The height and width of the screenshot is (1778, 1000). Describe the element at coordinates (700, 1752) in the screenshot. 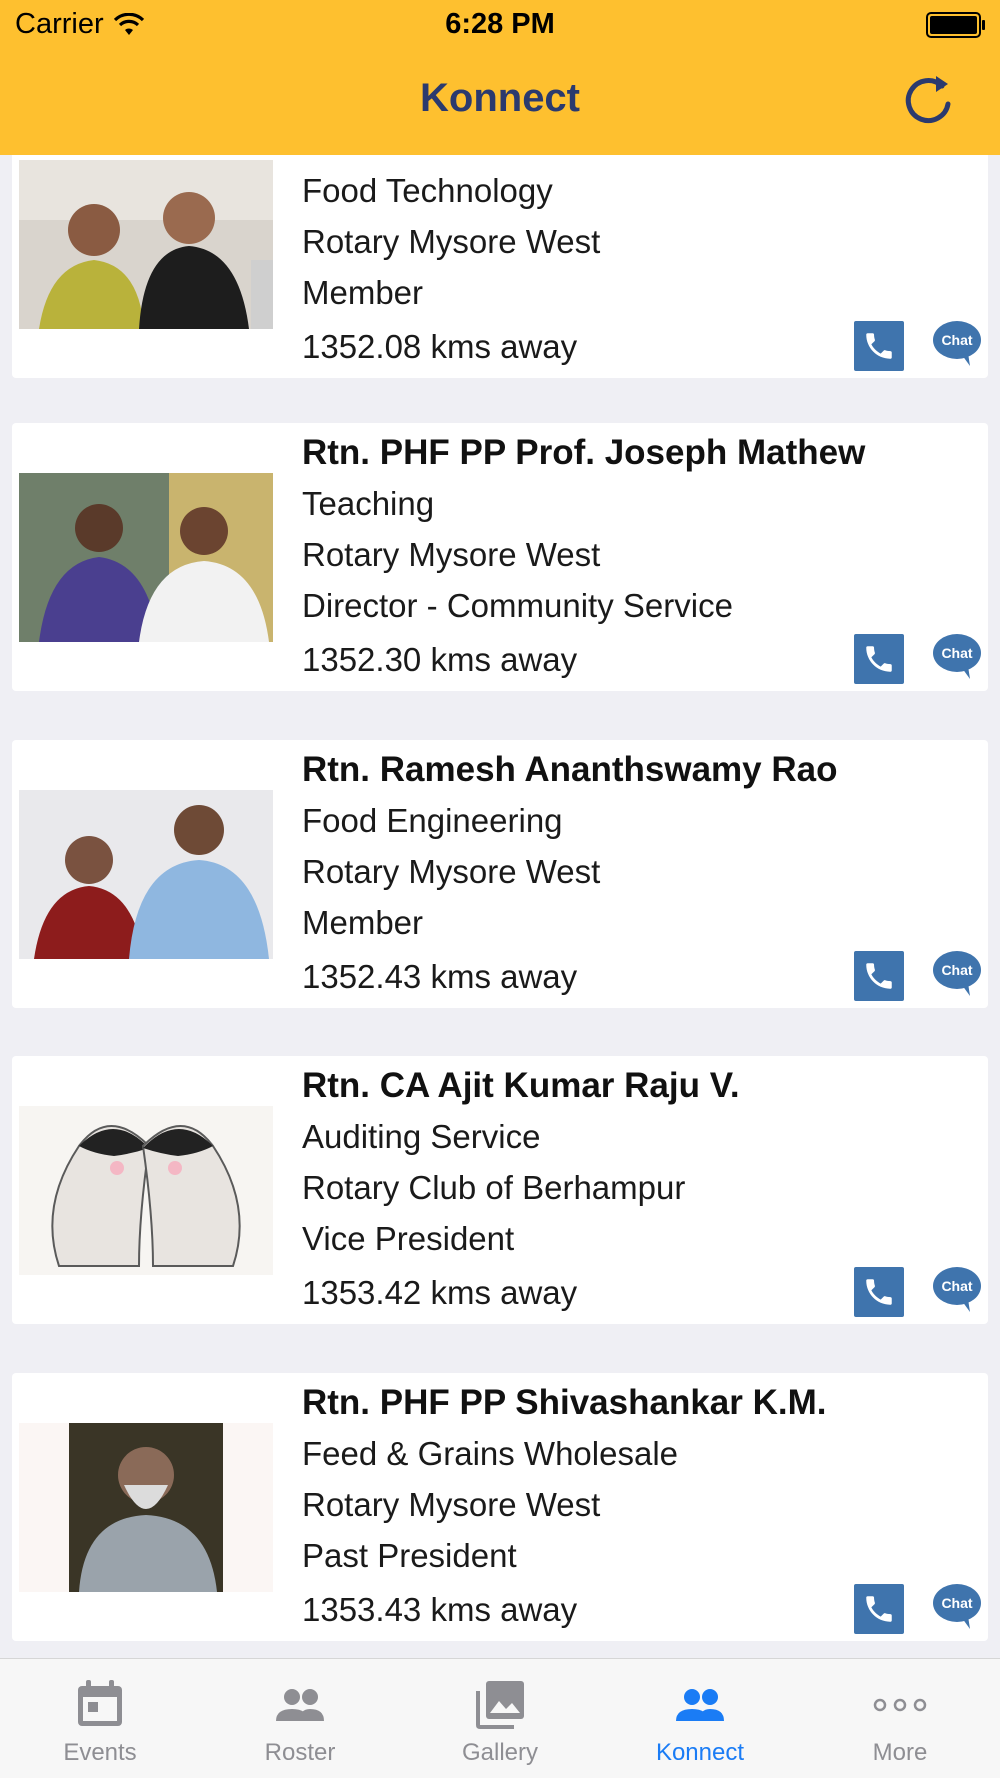

I see `tab-label: Konnect` at that location.